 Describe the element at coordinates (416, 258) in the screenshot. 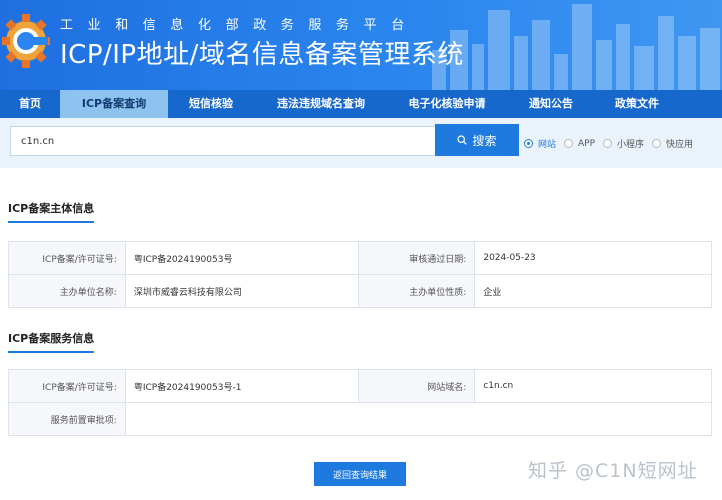

I see `approve-date-label: 审核通过日期:` at that location.